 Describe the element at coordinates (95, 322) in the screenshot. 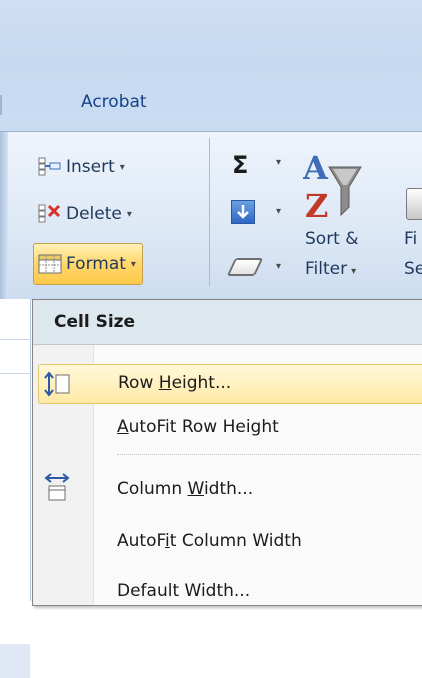

I see `cell-size-heading: Cell Size` at that location.